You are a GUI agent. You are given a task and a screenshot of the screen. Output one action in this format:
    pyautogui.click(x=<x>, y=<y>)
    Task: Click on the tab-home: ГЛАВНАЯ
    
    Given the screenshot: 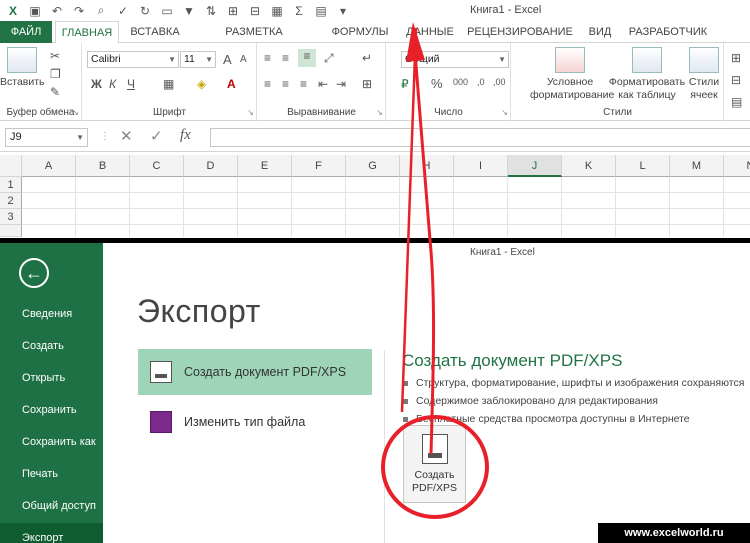 What is the action you would take?
    pyautogui.click(x=87, y=32)
    